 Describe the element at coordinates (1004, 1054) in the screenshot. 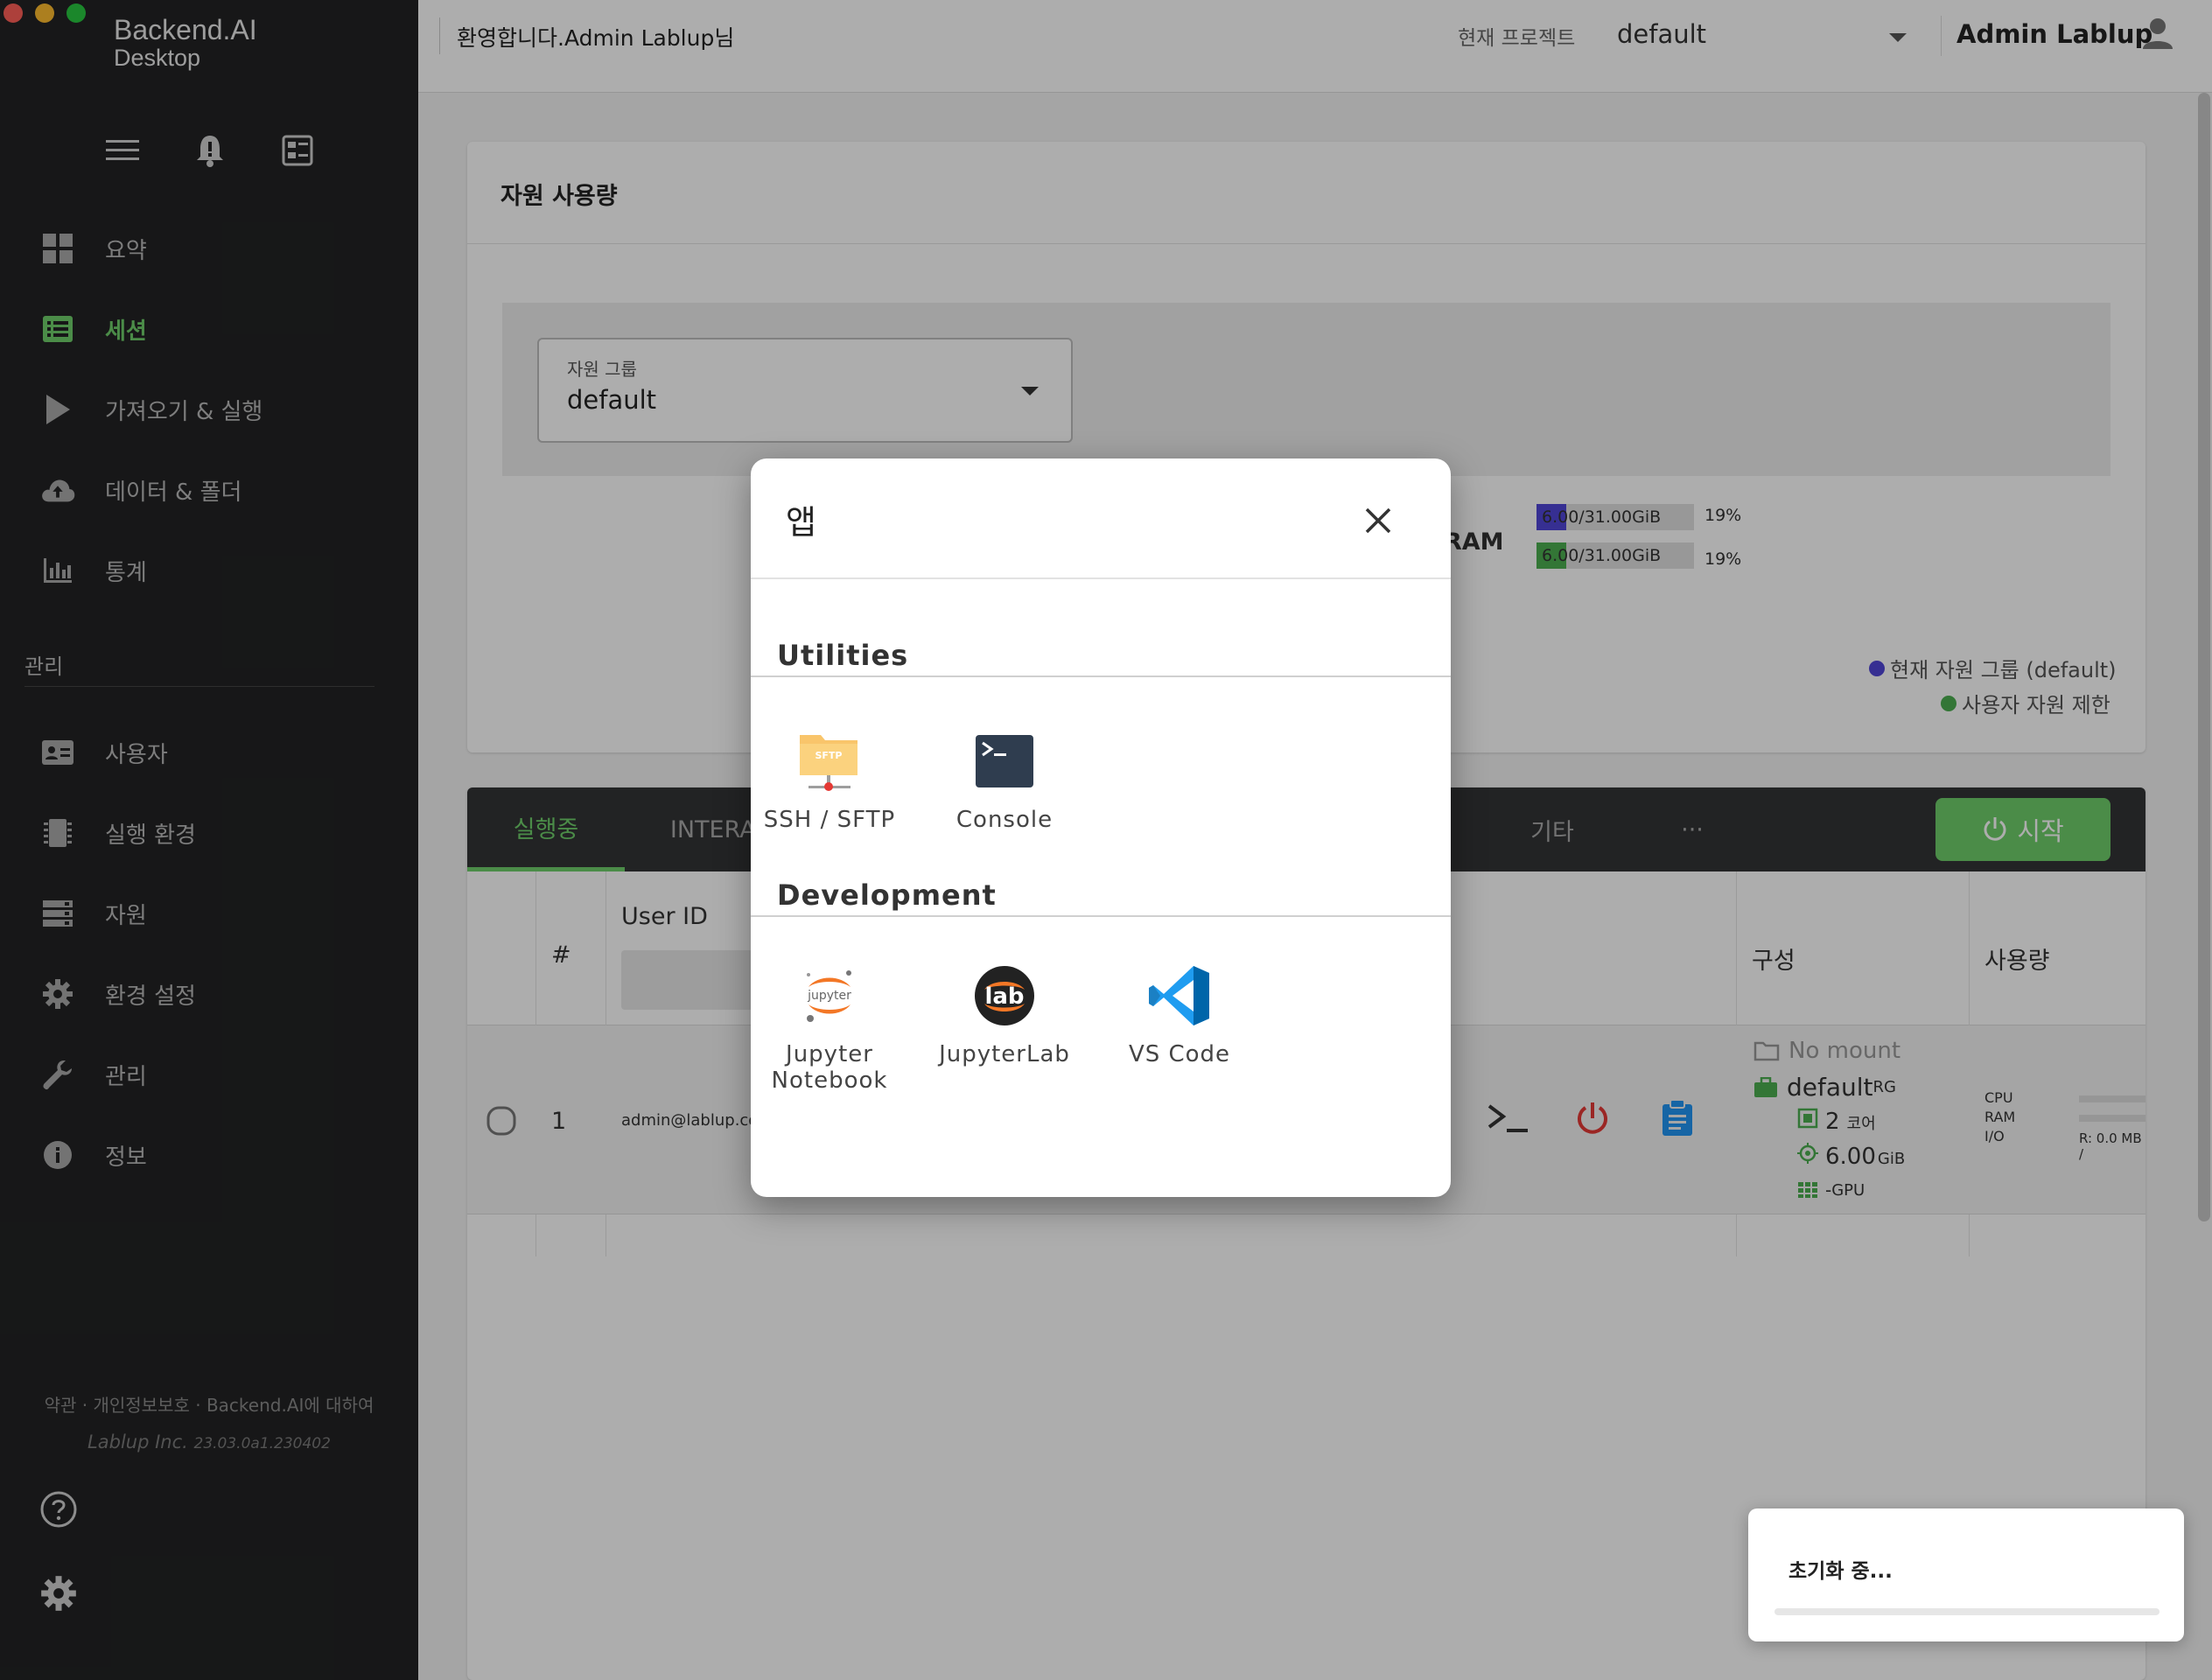

I see `app-label: JupyterLab` at that location.